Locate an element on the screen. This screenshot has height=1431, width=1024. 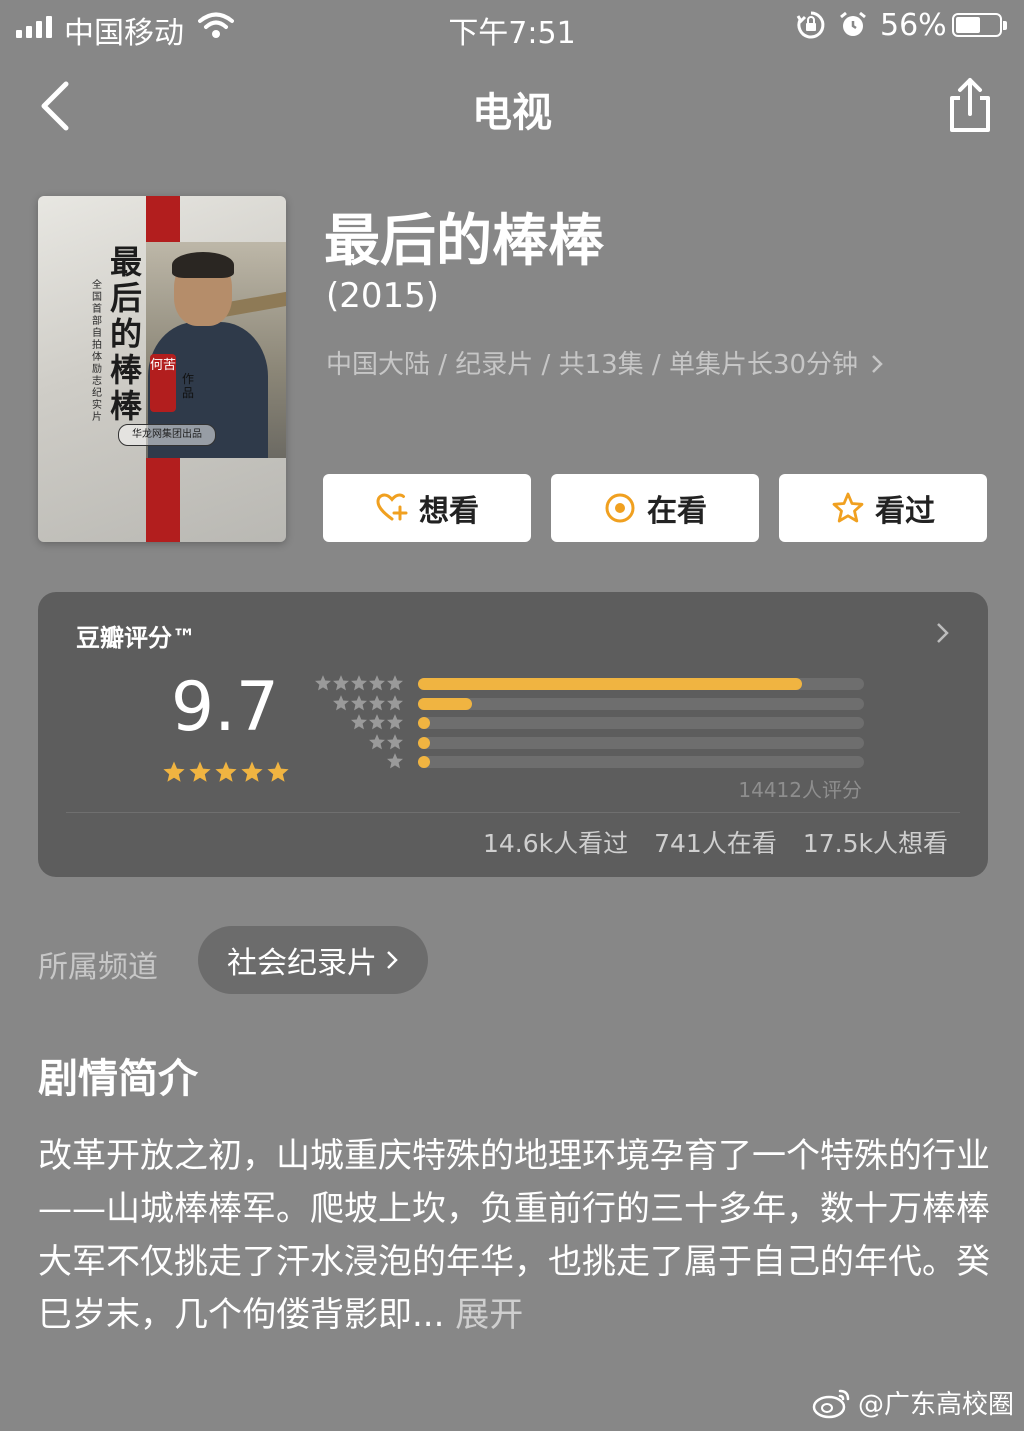
rating-stars is located at coordinates (226, 772).